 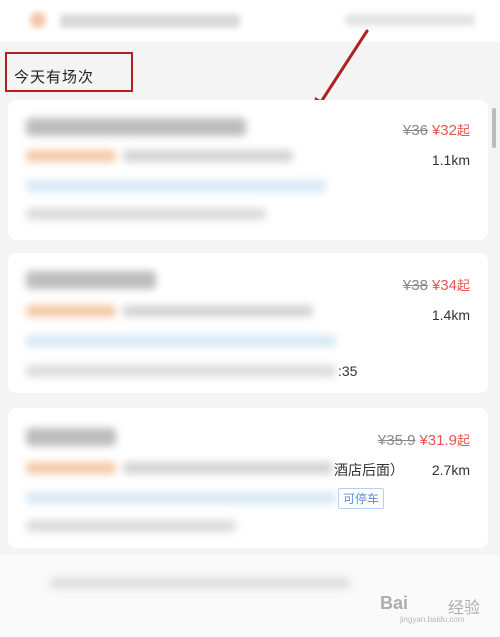 I want to click on address-fragment: 酒店后面）, so click(x=369, y=470).